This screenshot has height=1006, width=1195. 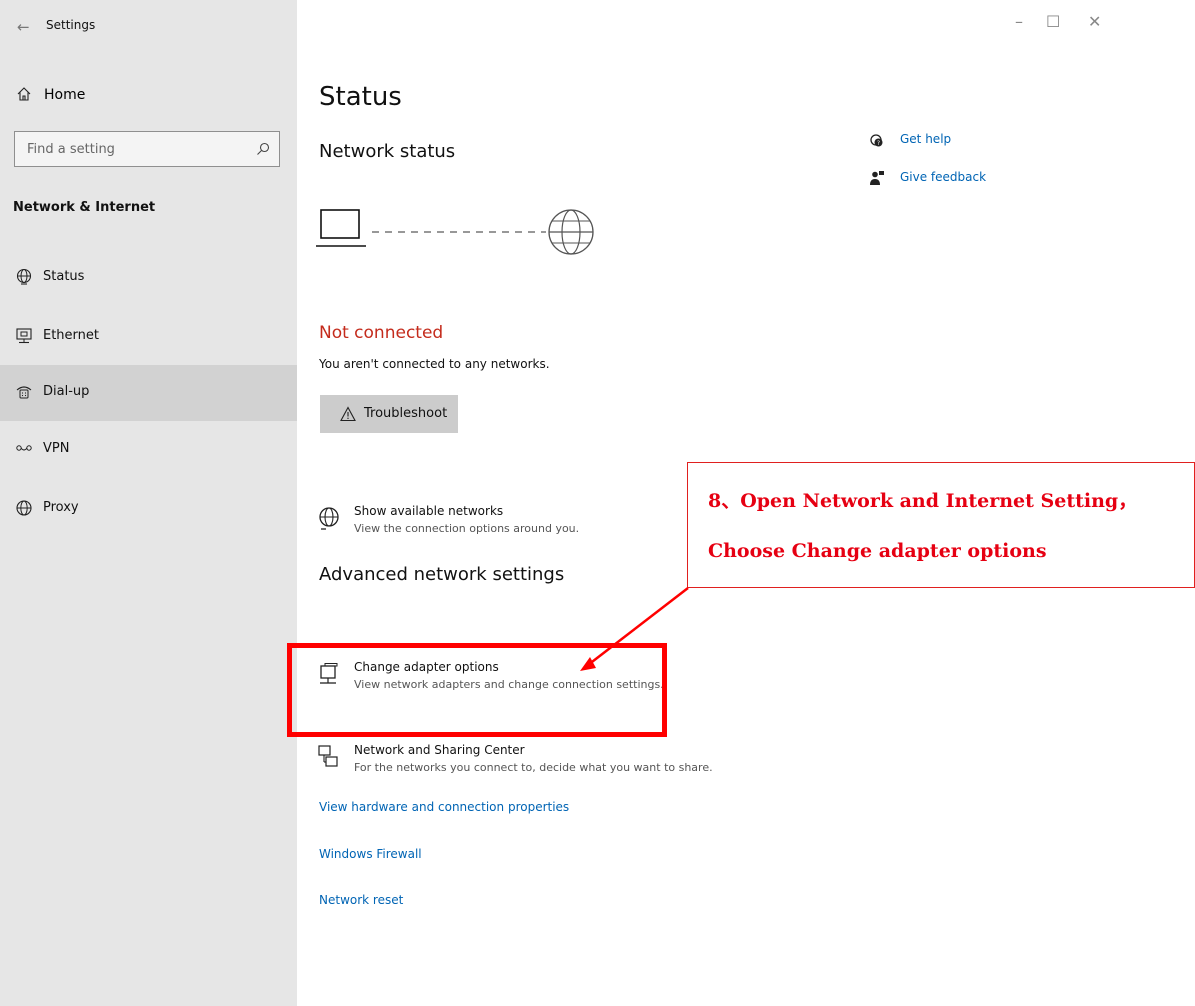 I want to click on network-status-heading: Network status, so click(x=387, y=151).